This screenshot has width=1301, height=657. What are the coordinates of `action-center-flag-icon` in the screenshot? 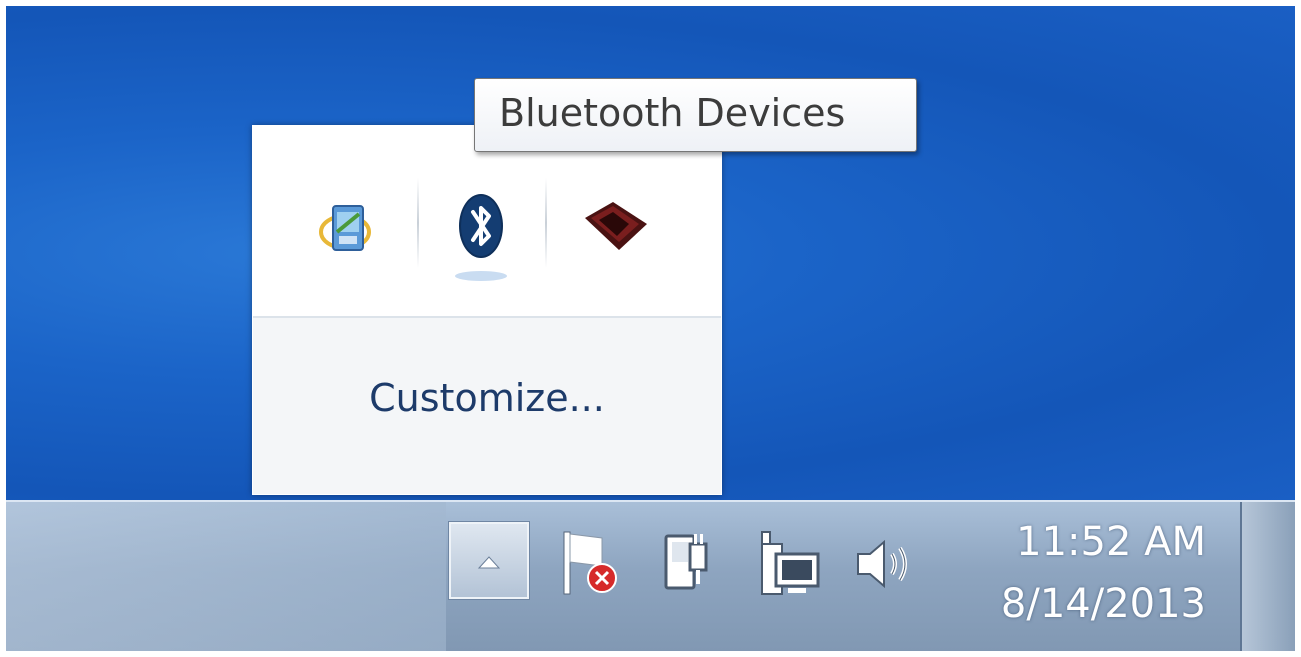 It's located at (589, 566).